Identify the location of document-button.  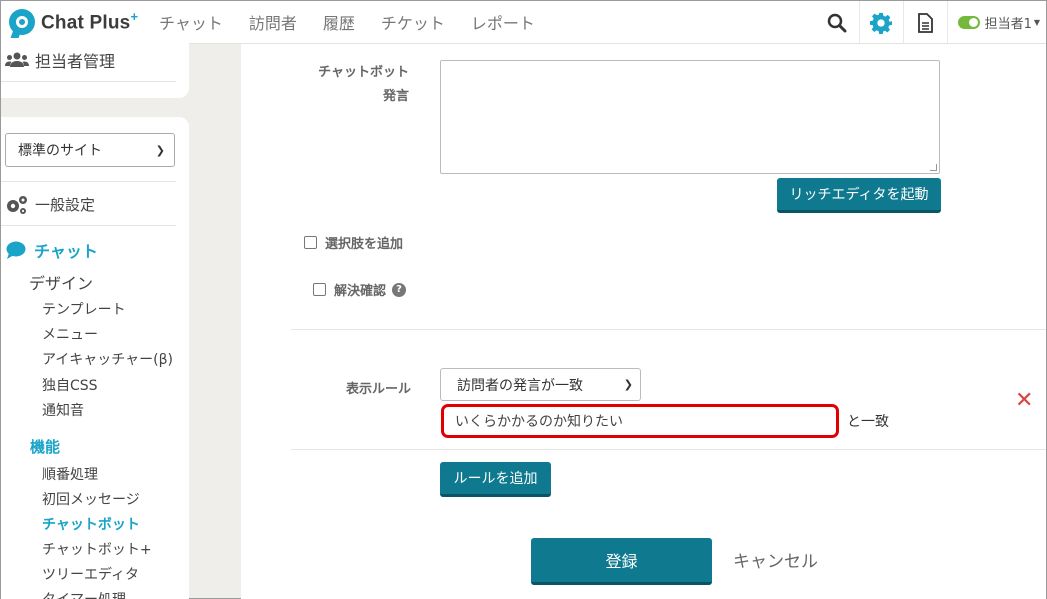
(924, 22).